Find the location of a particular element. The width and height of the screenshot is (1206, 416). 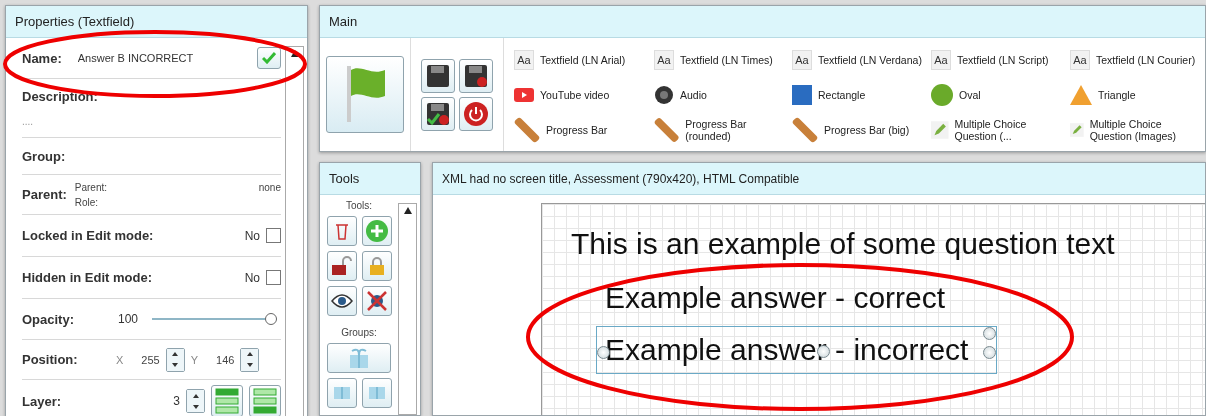

component-item: Aa Textfield (LN Courier) is located at coordinates (1135, 59).